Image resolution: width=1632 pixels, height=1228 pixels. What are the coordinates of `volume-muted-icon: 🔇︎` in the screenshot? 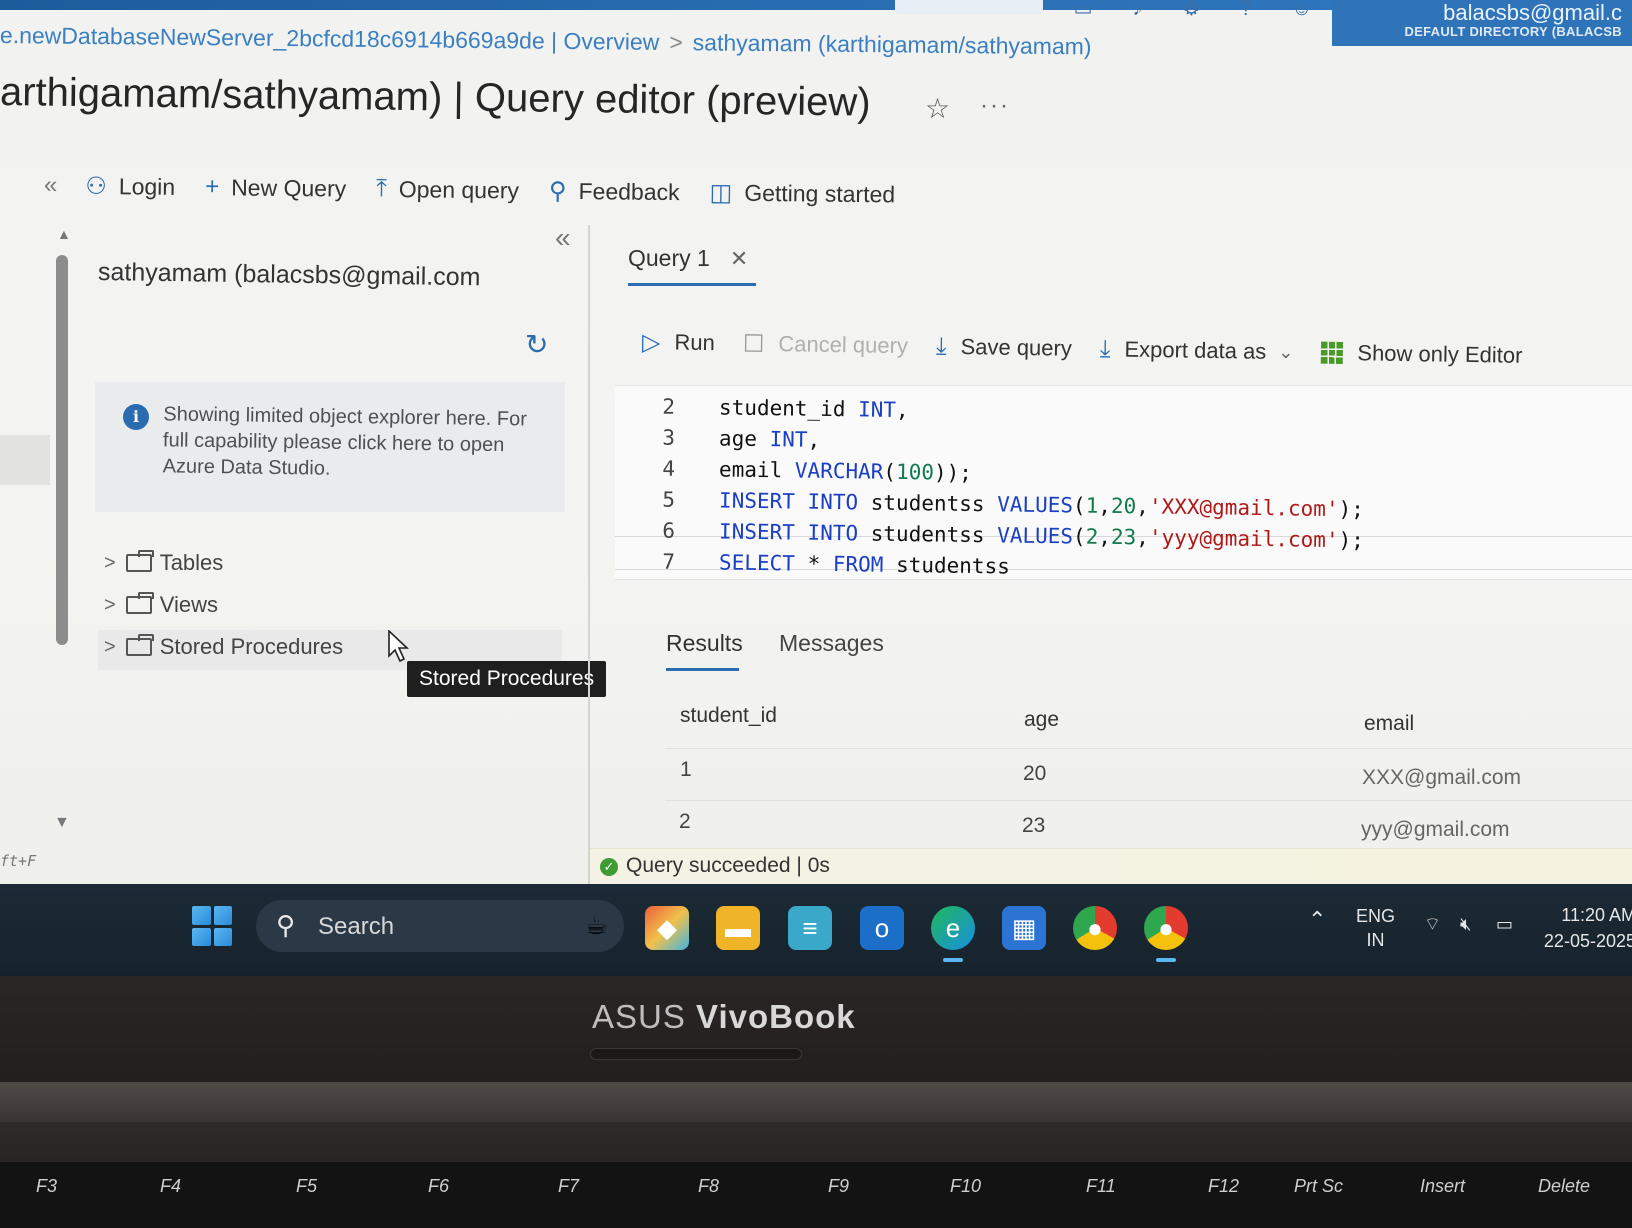 It's located at (1465, 924).